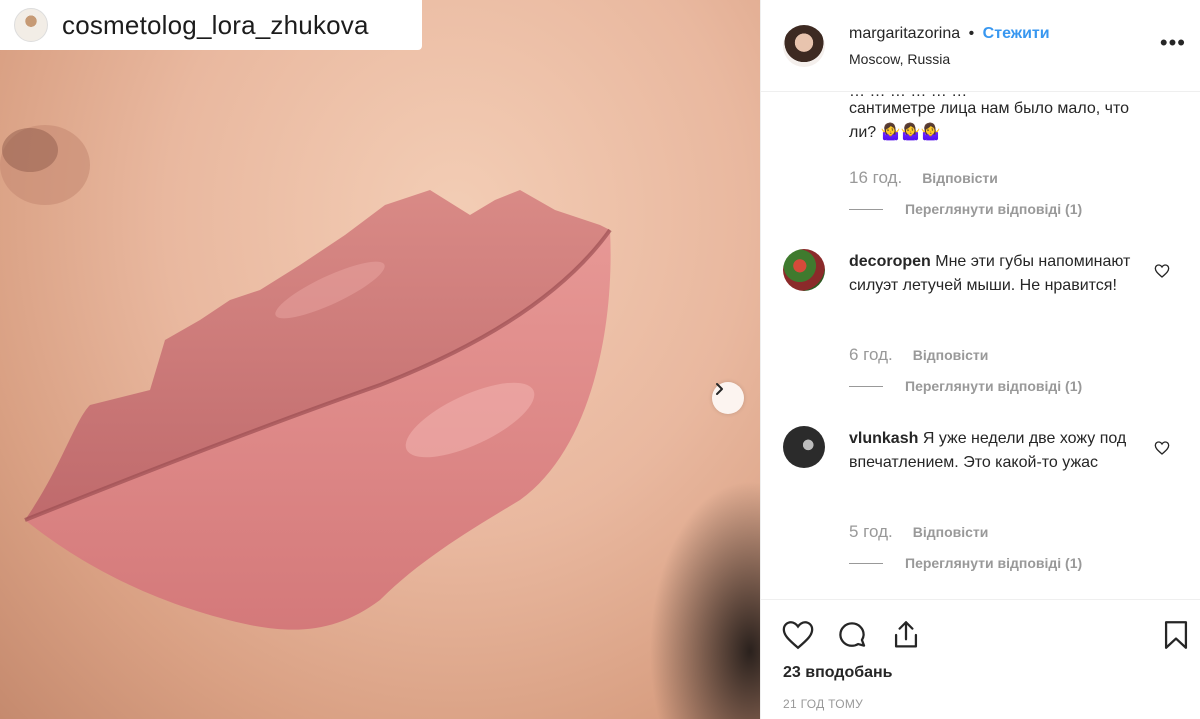 Image resolution: width=1200 pixels, height=719 pixels. I want to click on comment-time: 5 год., so click(871, 532).